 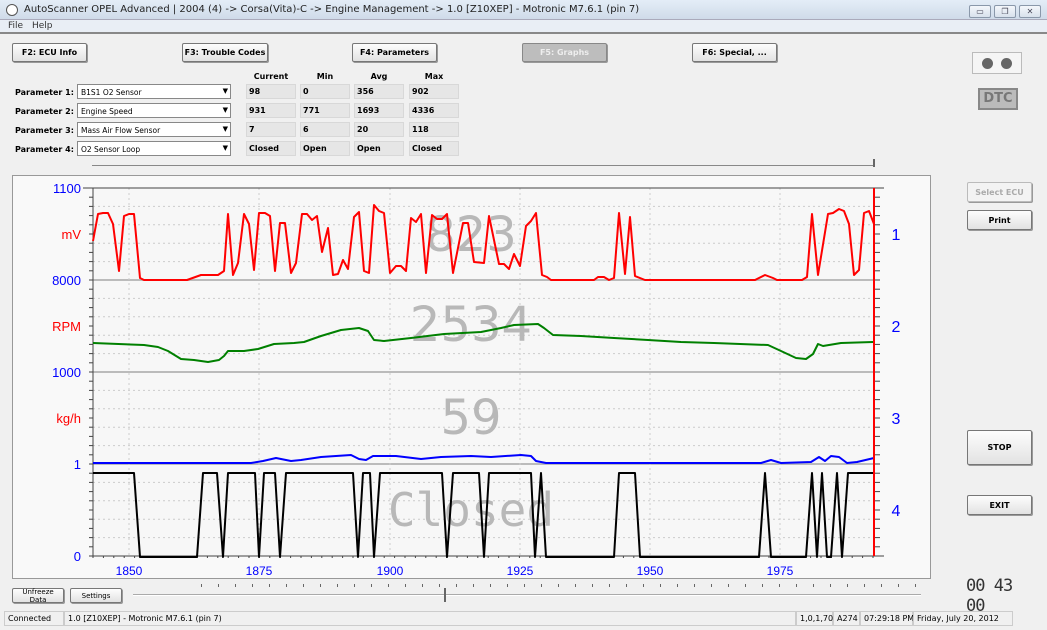 I want to click on unfreeze-data-button: Unfreeze Data, so click(x=38, y=596).